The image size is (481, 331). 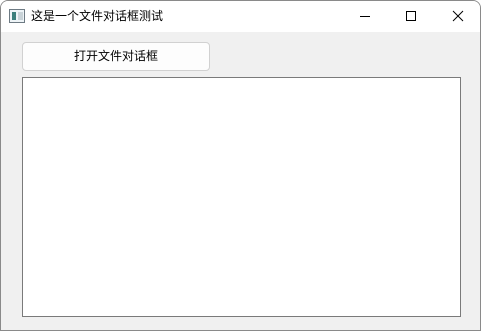 What do you see at coordinates (17, 16) in the screenshot?
I see `app-window-icon` at bounding box center [17, 16].